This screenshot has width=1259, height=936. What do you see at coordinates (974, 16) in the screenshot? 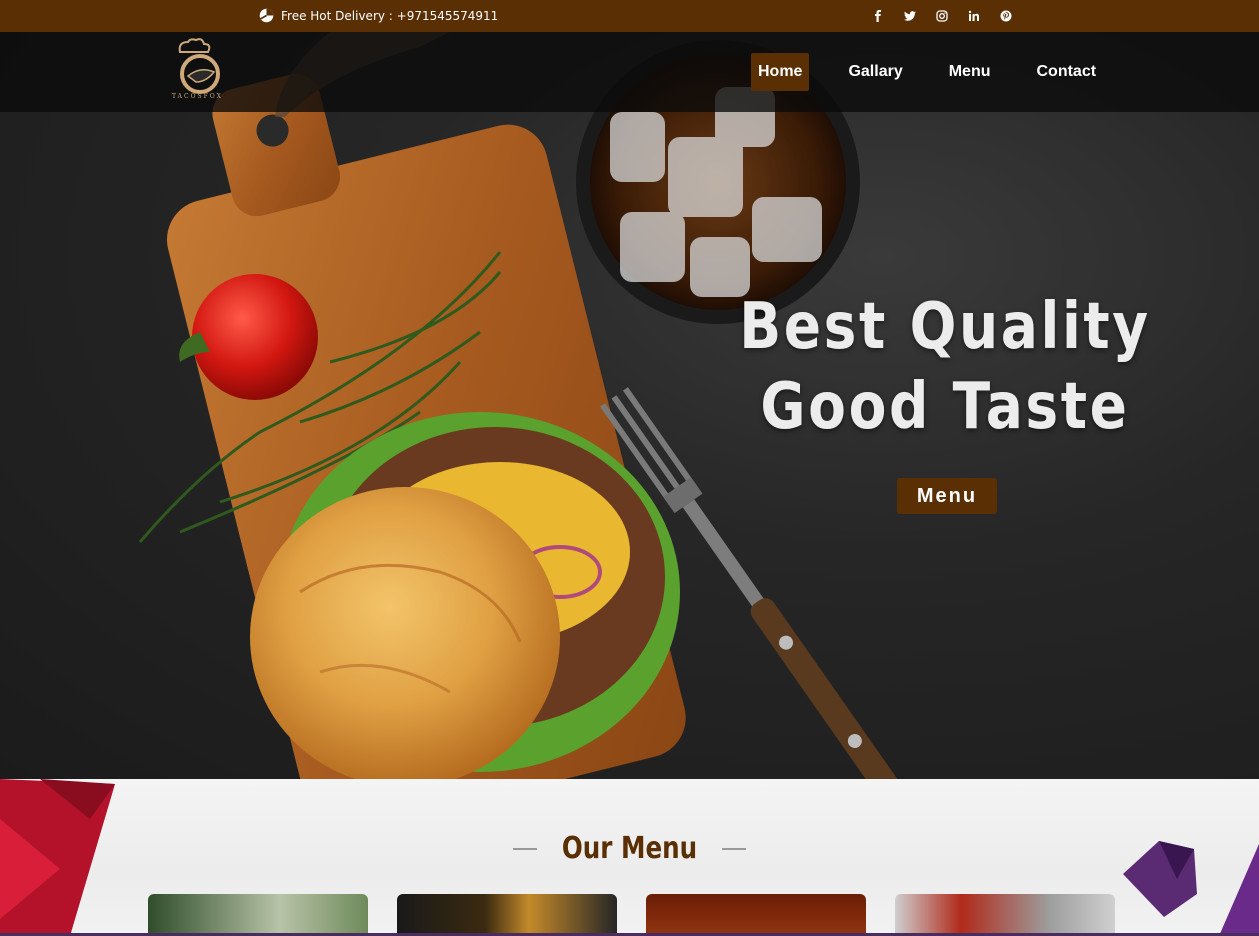
I see `linkedin-icon` at bounding box center [974, 16].